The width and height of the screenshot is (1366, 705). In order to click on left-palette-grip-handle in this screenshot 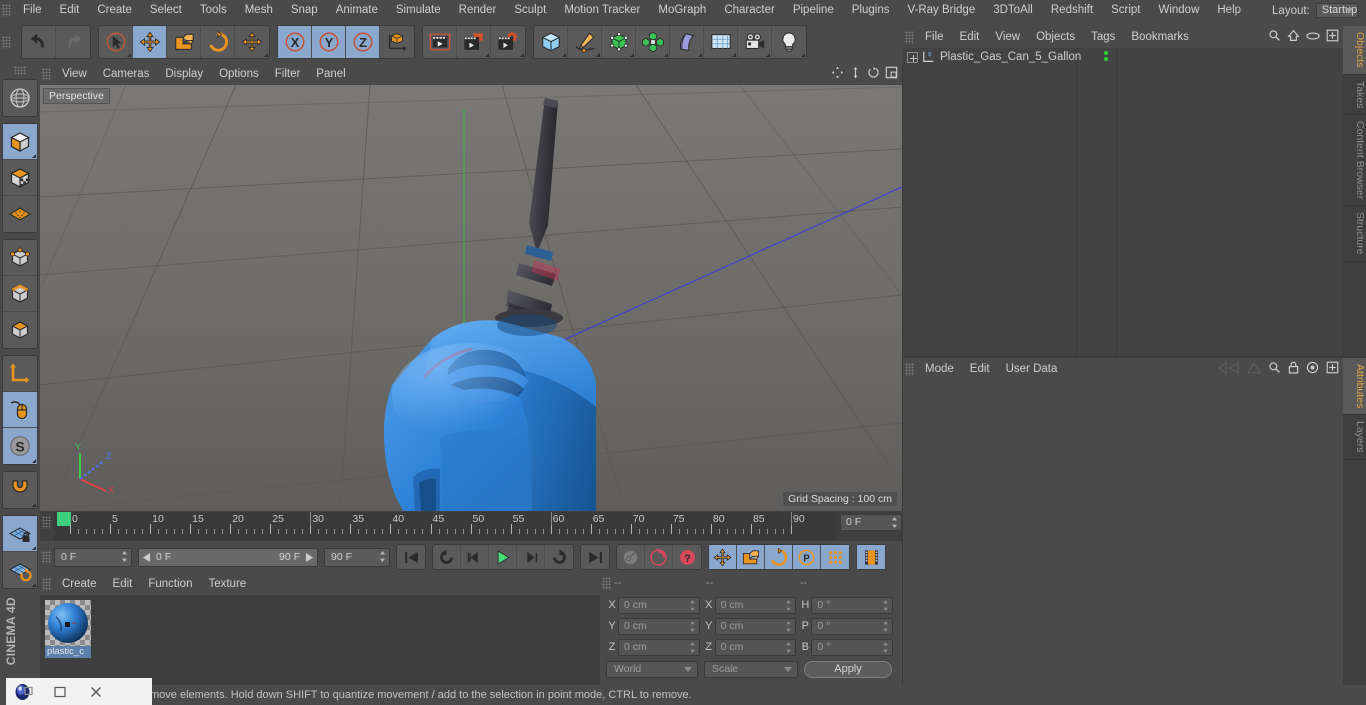, I will do `click(20, 70)`.